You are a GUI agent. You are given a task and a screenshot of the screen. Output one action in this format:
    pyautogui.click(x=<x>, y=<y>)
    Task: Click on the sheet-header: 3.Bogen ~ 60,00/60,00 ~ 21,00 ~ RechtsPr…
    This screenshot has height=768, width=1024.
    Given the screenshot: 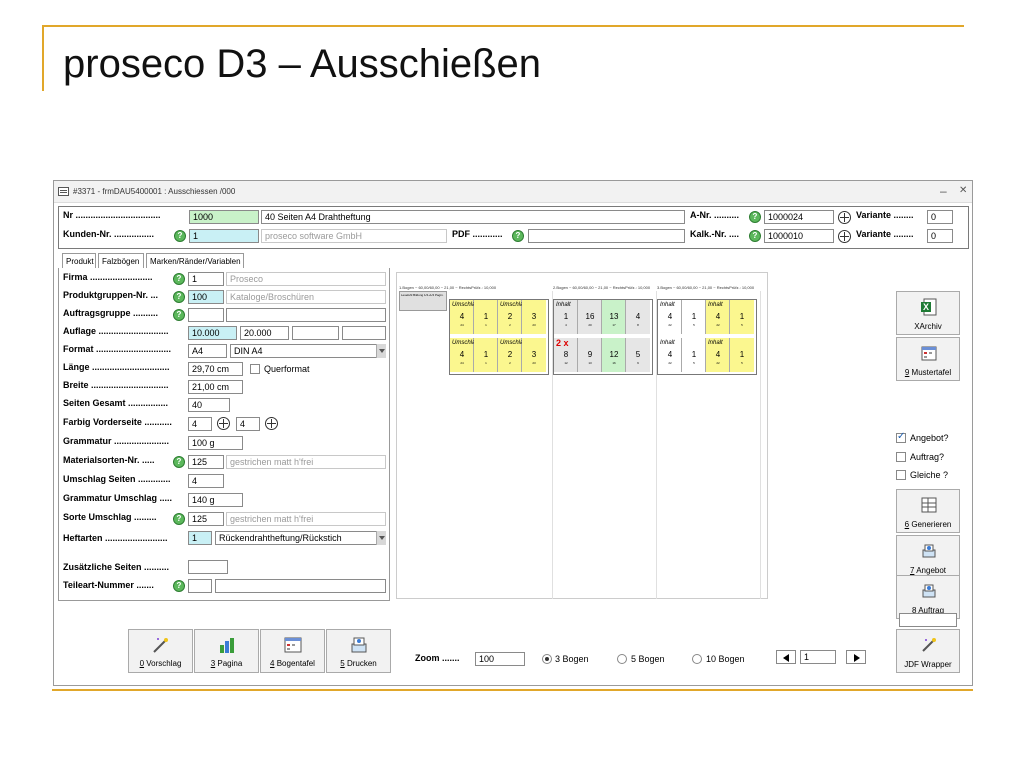 What is the action you would take?
    pyautogui.click(x=706, y=287)
    